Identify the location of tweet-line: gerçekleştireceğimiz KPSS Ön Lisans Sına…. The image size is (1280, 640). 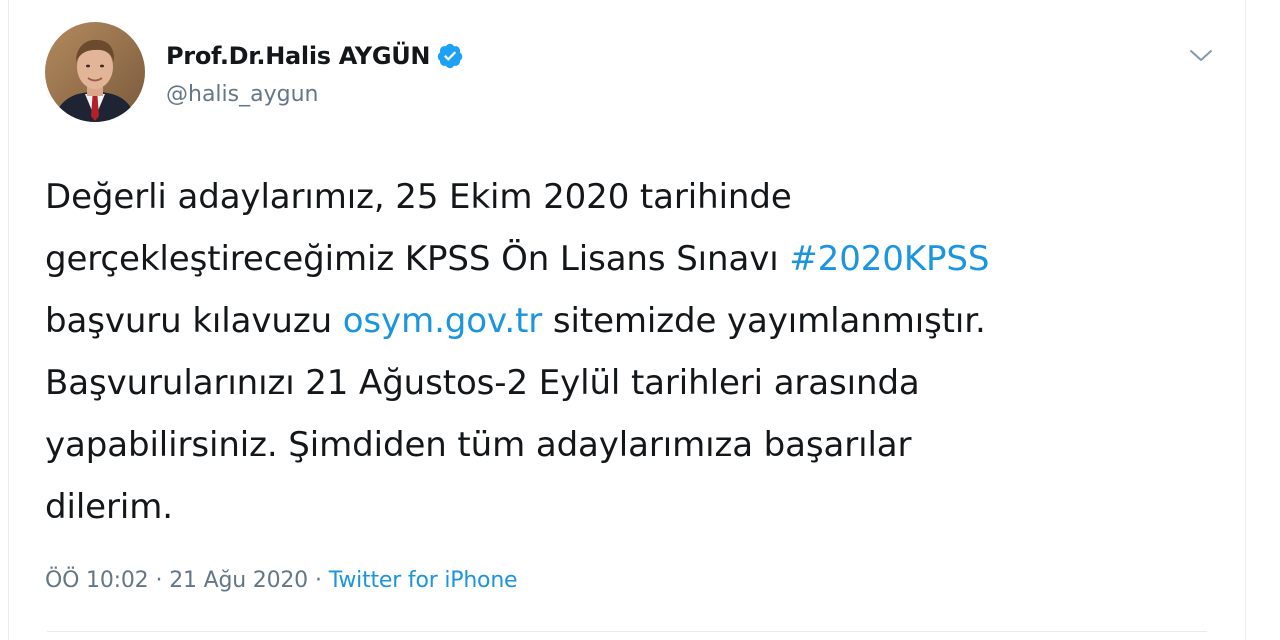
(635, 259).